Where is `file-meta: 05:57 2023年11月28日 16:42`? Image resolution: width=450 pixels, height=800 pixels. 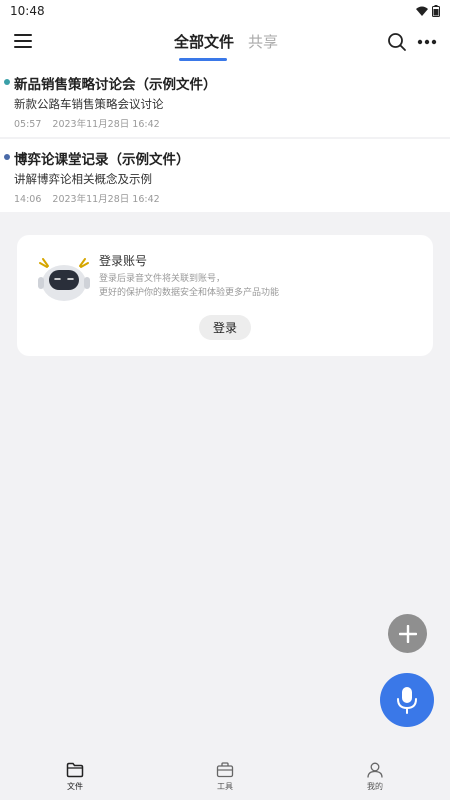
file-meta: 05:57 2023年11月28日 16:42 is located at coordinates (91, 123).